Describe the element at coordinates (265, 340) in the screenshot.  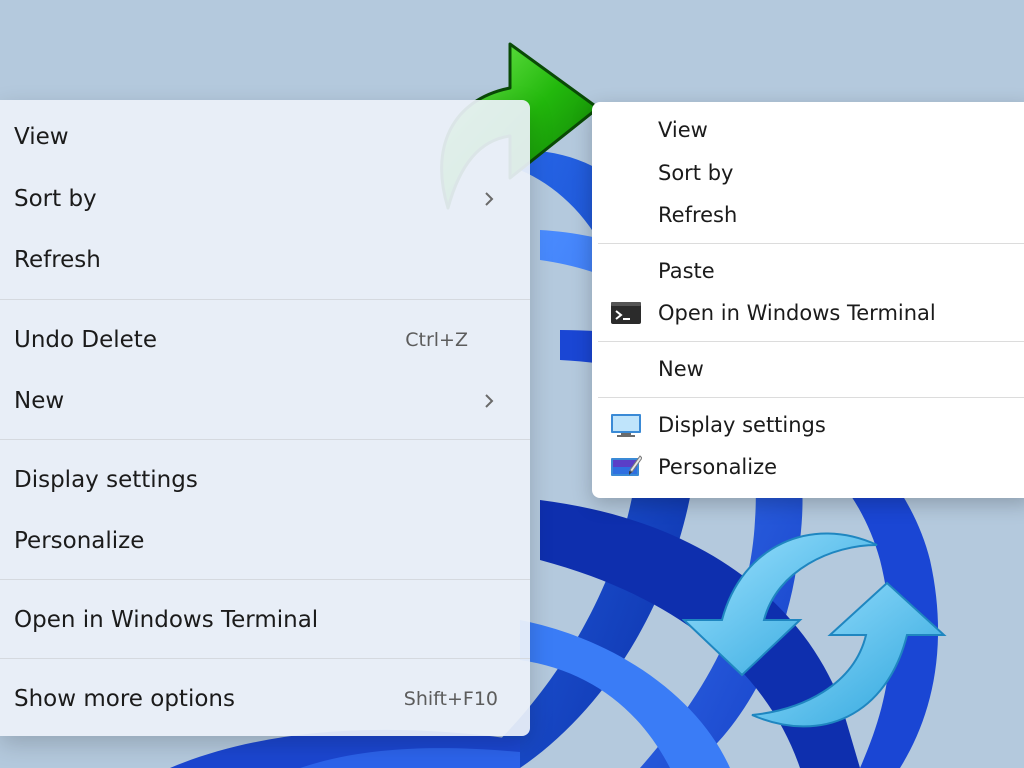
I see `menu-item-undo-delete: Undo Delete Ctrl+Z` at that location.